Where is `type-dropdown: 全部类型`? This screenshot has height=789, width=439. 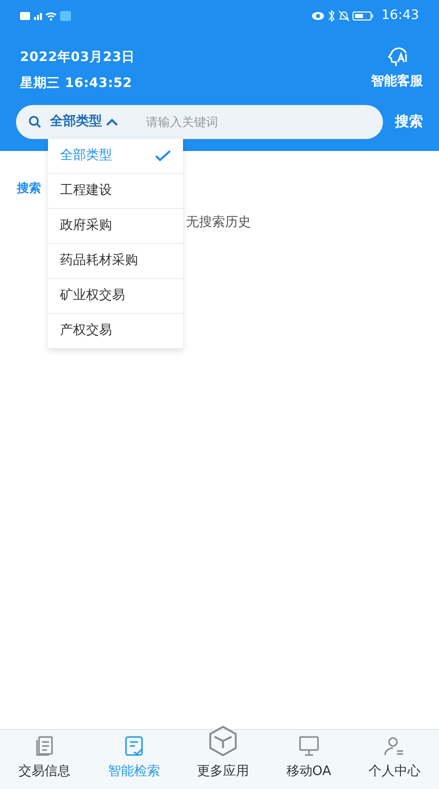
type-dropdown: 全部类型 is located at coordinates (84, 122).